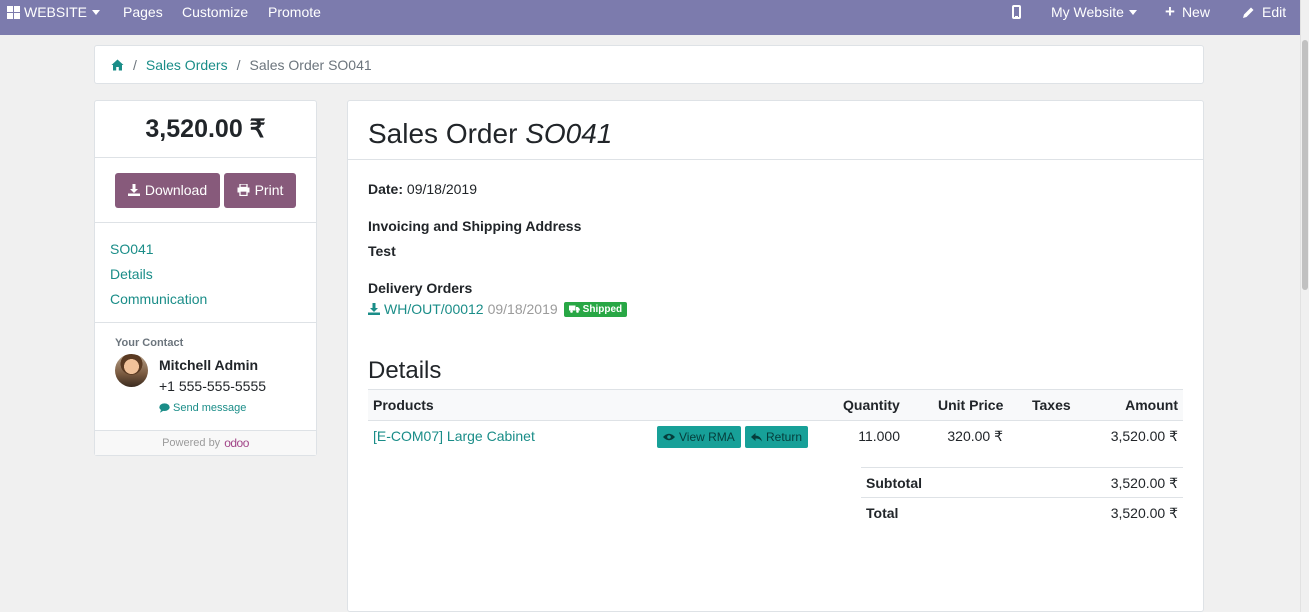 The image size is (1309, 612). Describe the element at coordinates (871, 405) in the screenshot. I see `header-quantity: Quantity` at that location.